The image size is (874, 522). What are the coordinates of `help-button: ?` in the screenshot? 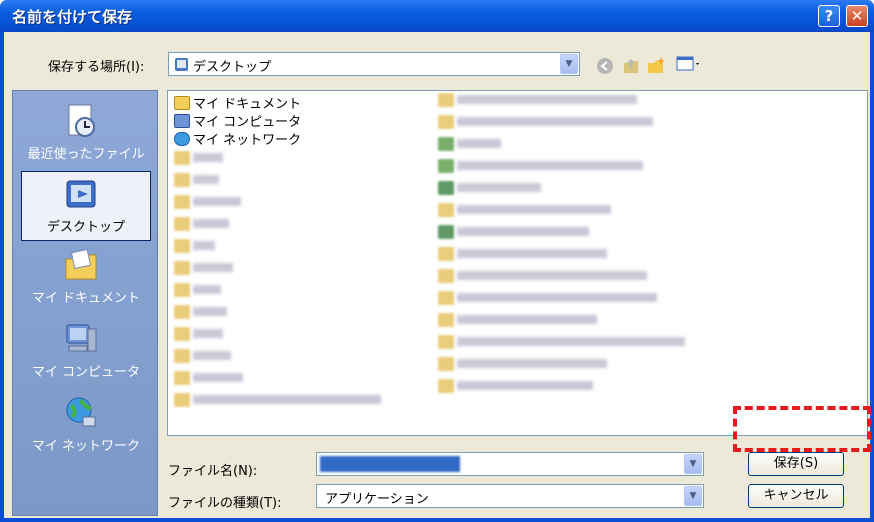 It's located at (829, 16).